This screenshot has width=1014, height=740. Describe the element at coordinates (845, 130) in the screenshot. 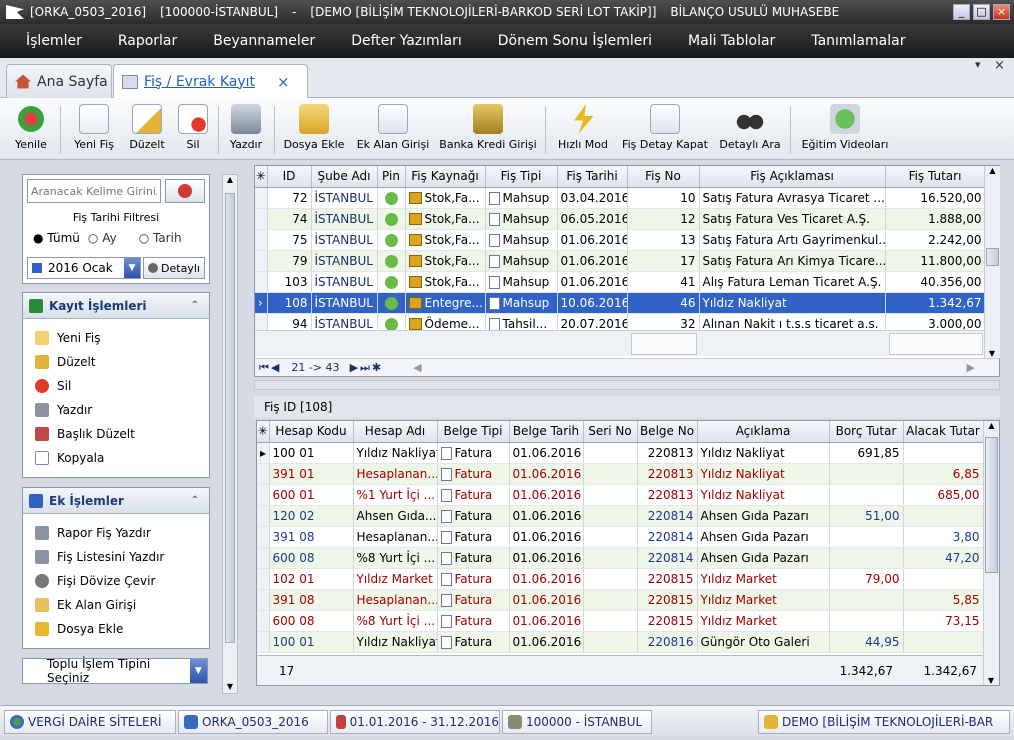

I see `training-videos-button: Eğitim Videoları` at that location.